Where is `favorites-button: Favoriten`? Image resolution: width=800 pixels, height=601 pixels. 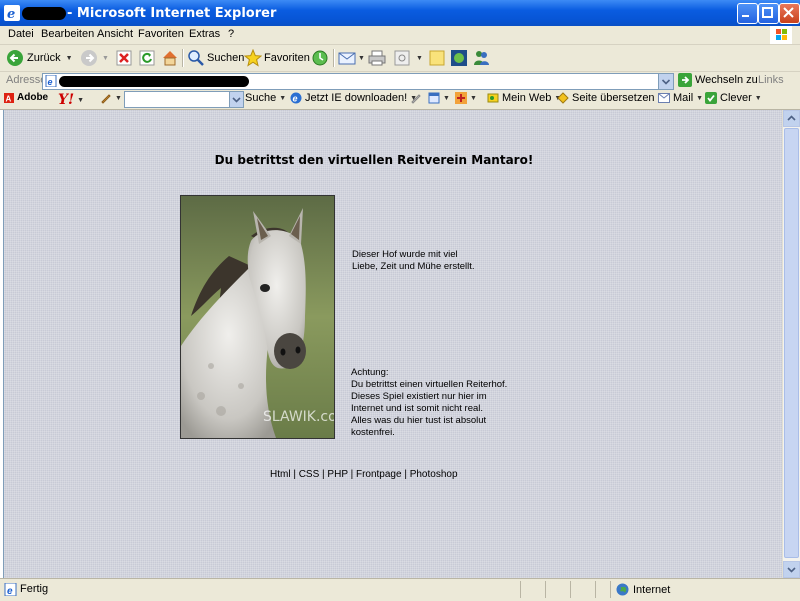
favorites-button: Favoriten is located at coordinates (277, 58).